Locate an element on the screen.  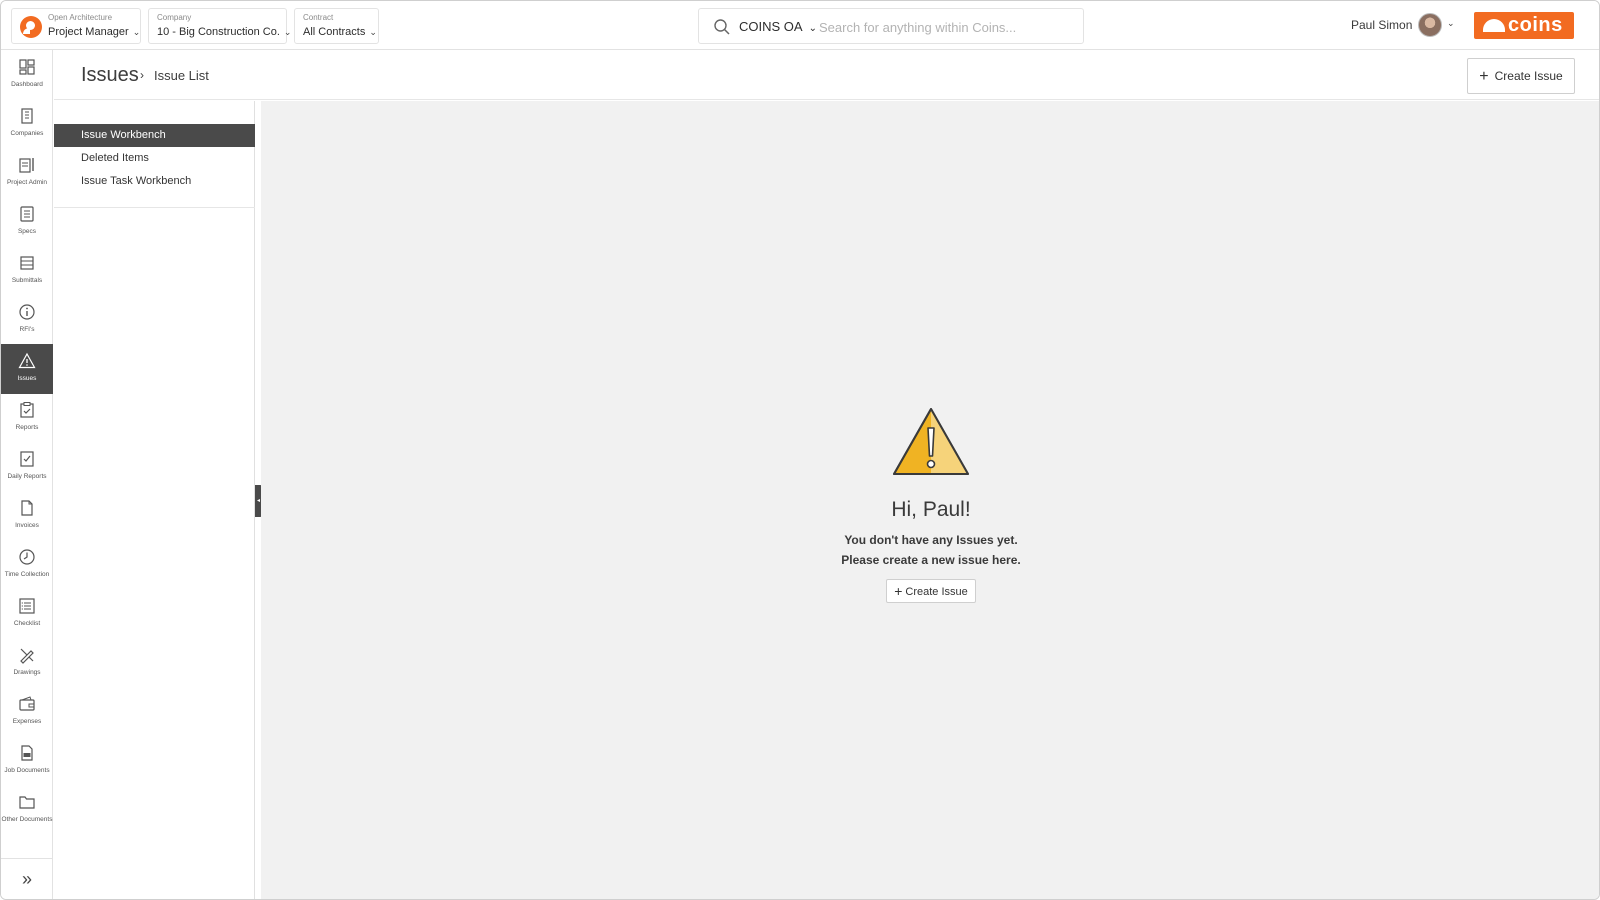
rail-label: Job Documents is located at coordinates (27, 770).